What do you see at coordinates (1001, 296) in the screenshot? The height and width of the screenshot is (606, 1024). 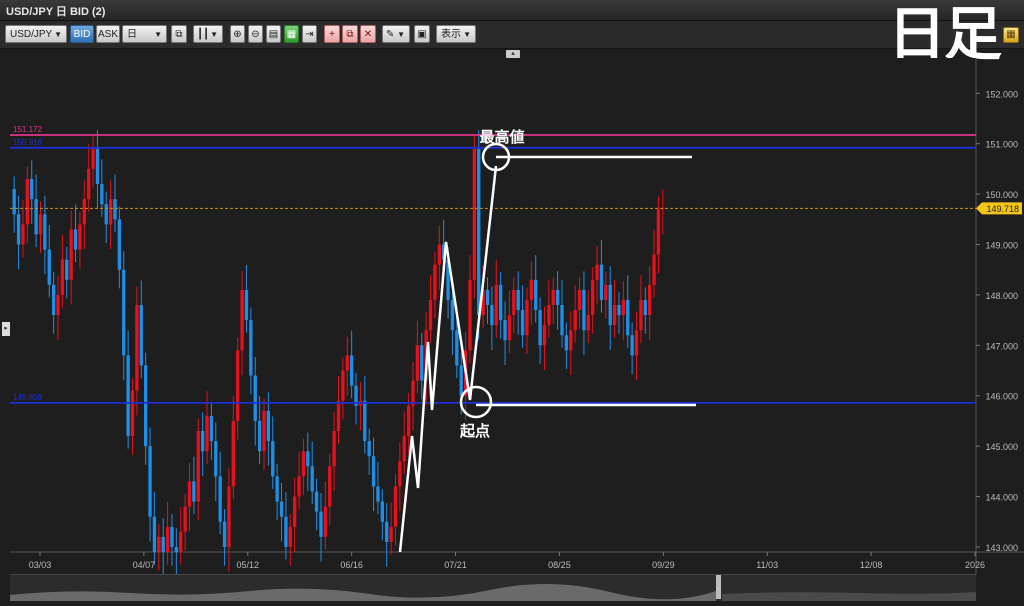 I see `price-tick-label: 148.000` at bounding box center [1001, 296].